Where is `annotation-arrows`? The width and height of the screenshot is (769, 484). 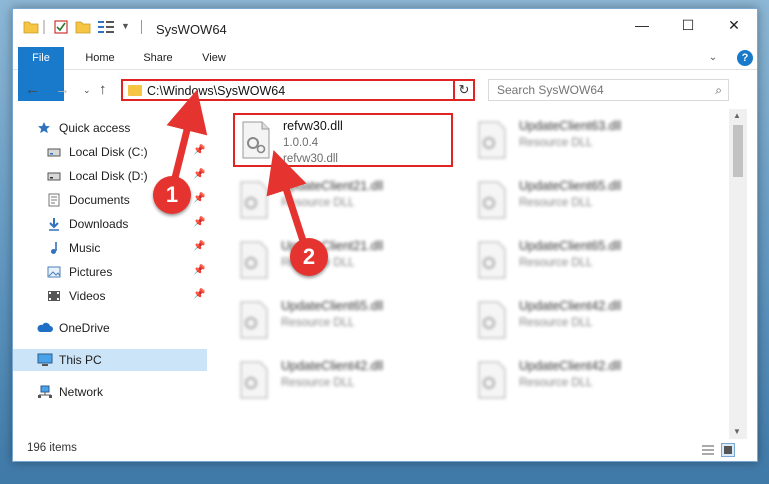
annotation-arrows is located at coordinates (238, 170).